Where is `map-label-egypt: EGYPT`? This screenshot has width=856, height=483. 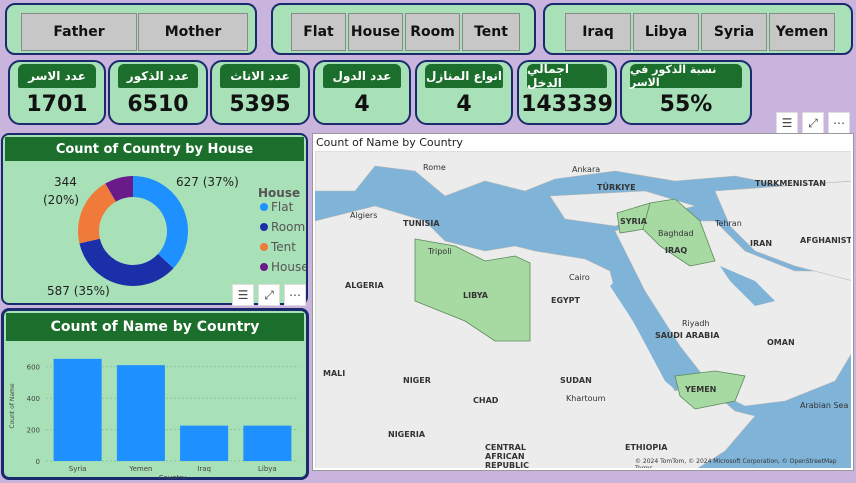
map-label-egypt: EGYPT is located at coordinates (565, 300).